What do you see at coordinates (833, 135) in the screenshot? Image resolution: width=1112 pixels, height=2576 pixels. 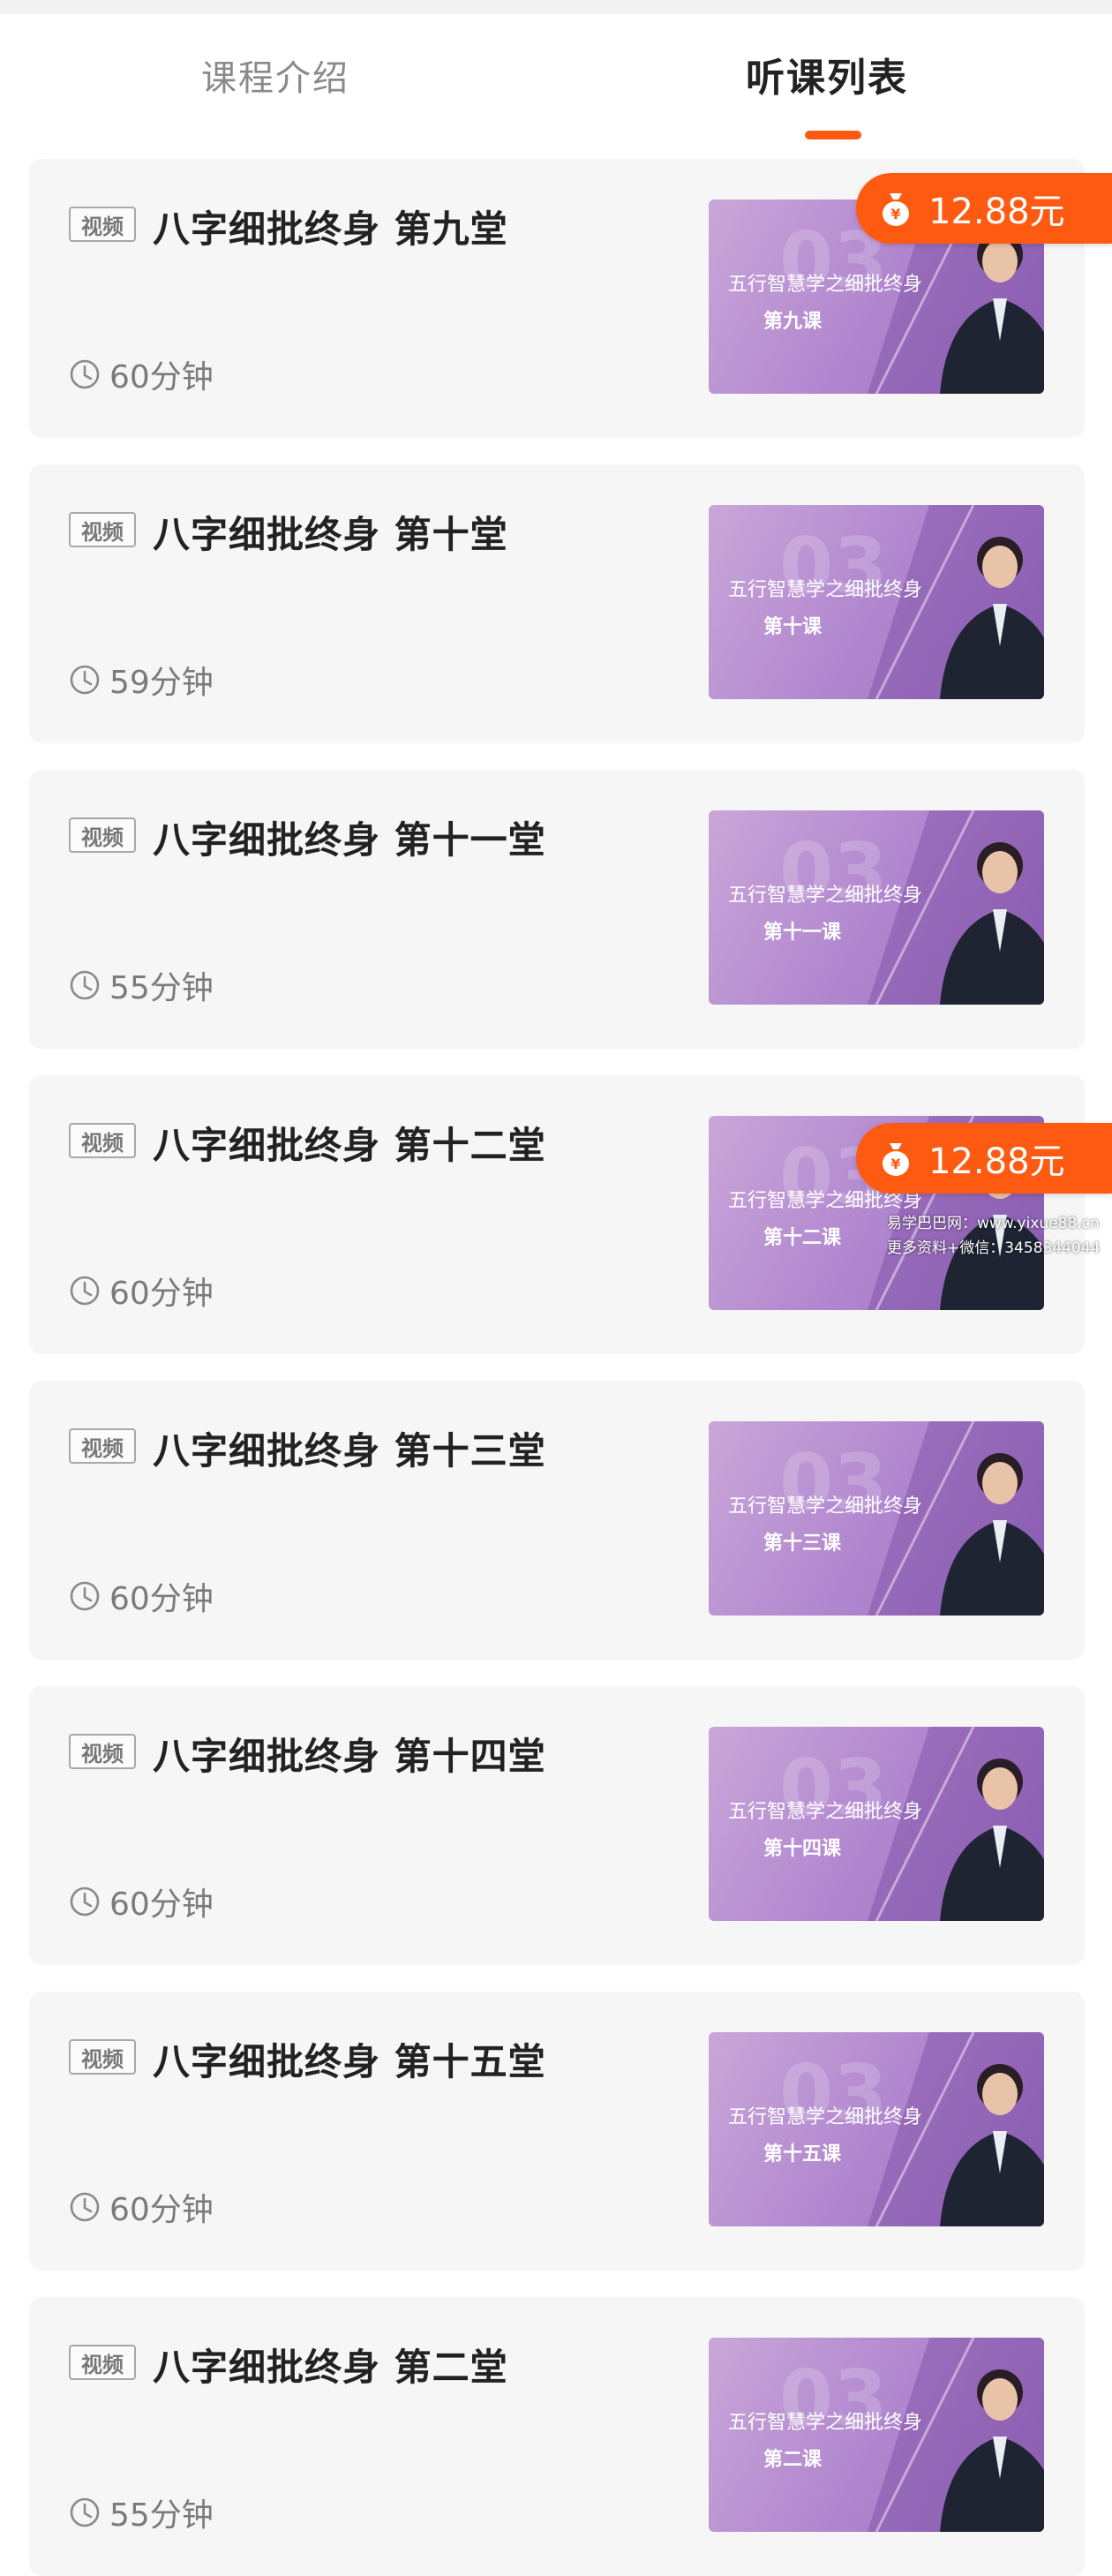 I see `active-tab-indicator` at bounding box center [833, 135].